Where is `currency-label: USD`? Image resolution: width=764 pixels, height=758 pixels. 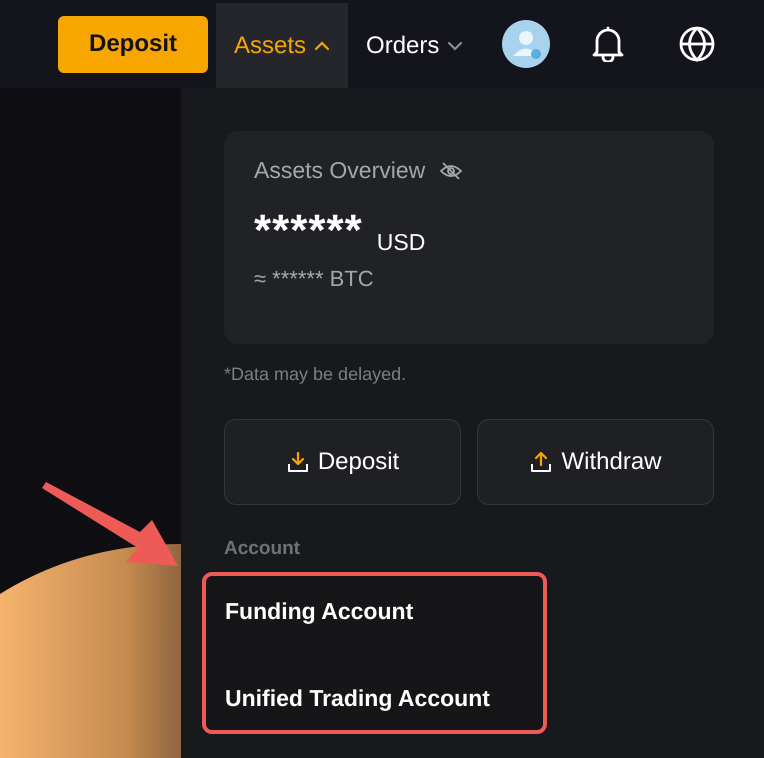
currency-label: USD is located at coordinates (401, 242).